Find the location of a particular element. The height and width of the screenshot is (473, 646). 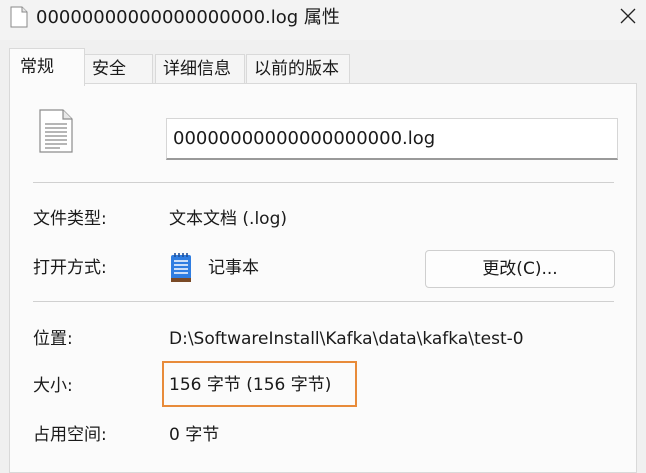

tab-security: 安全 is located at coordinates (118, 69).